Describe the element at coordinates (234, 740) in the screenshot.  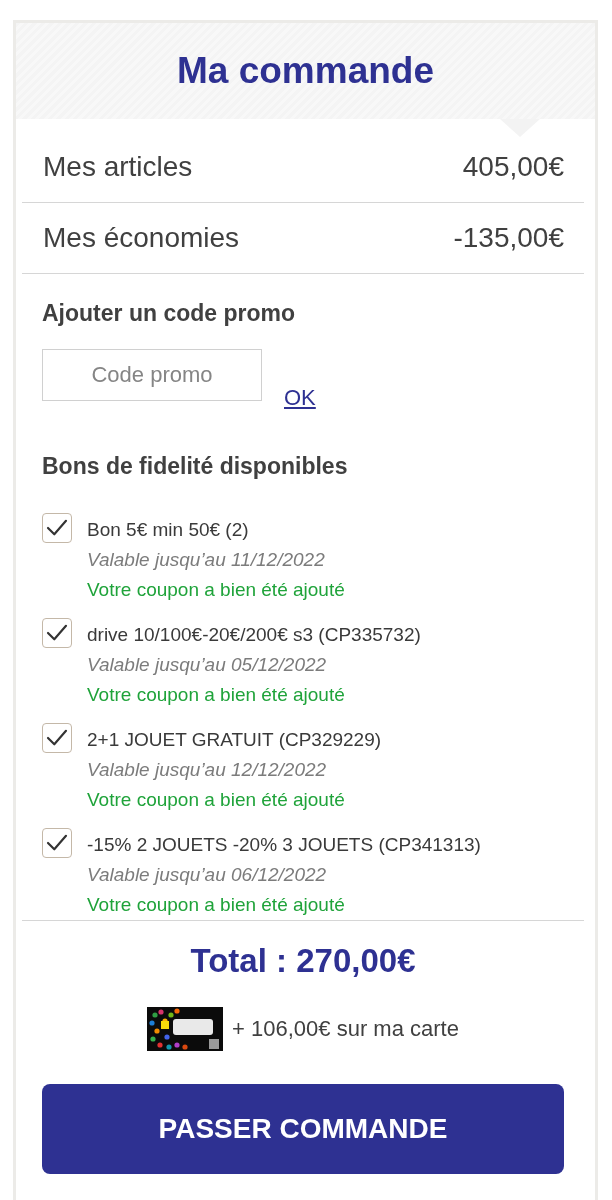
I see `voucher-name: 2+1 JOUET GRATUIT (CP329229)` at that location.